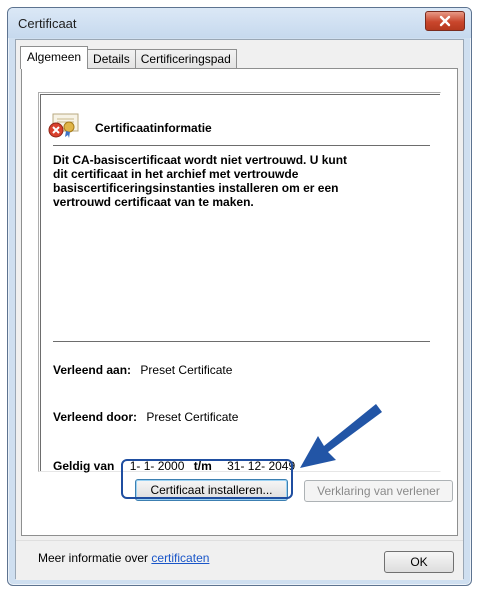 Image resolution: width=479 pixels, height=593 pixels. Describe the element at coordinates (180, 558) in the screenshot. I see `certificates-link: certificaten` at that location.